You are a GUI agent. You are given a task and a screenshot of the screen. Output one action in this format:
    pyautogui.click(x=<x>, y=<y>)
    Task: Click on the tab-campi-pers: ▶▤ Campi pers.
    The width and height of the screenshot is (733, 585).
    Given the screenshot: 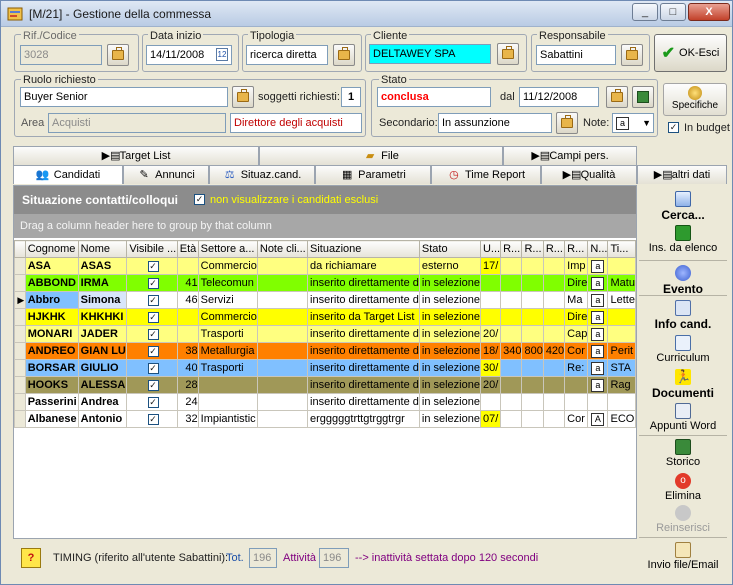 What is the action you would take?
    pyautogui.click(x=570, y=155)
    